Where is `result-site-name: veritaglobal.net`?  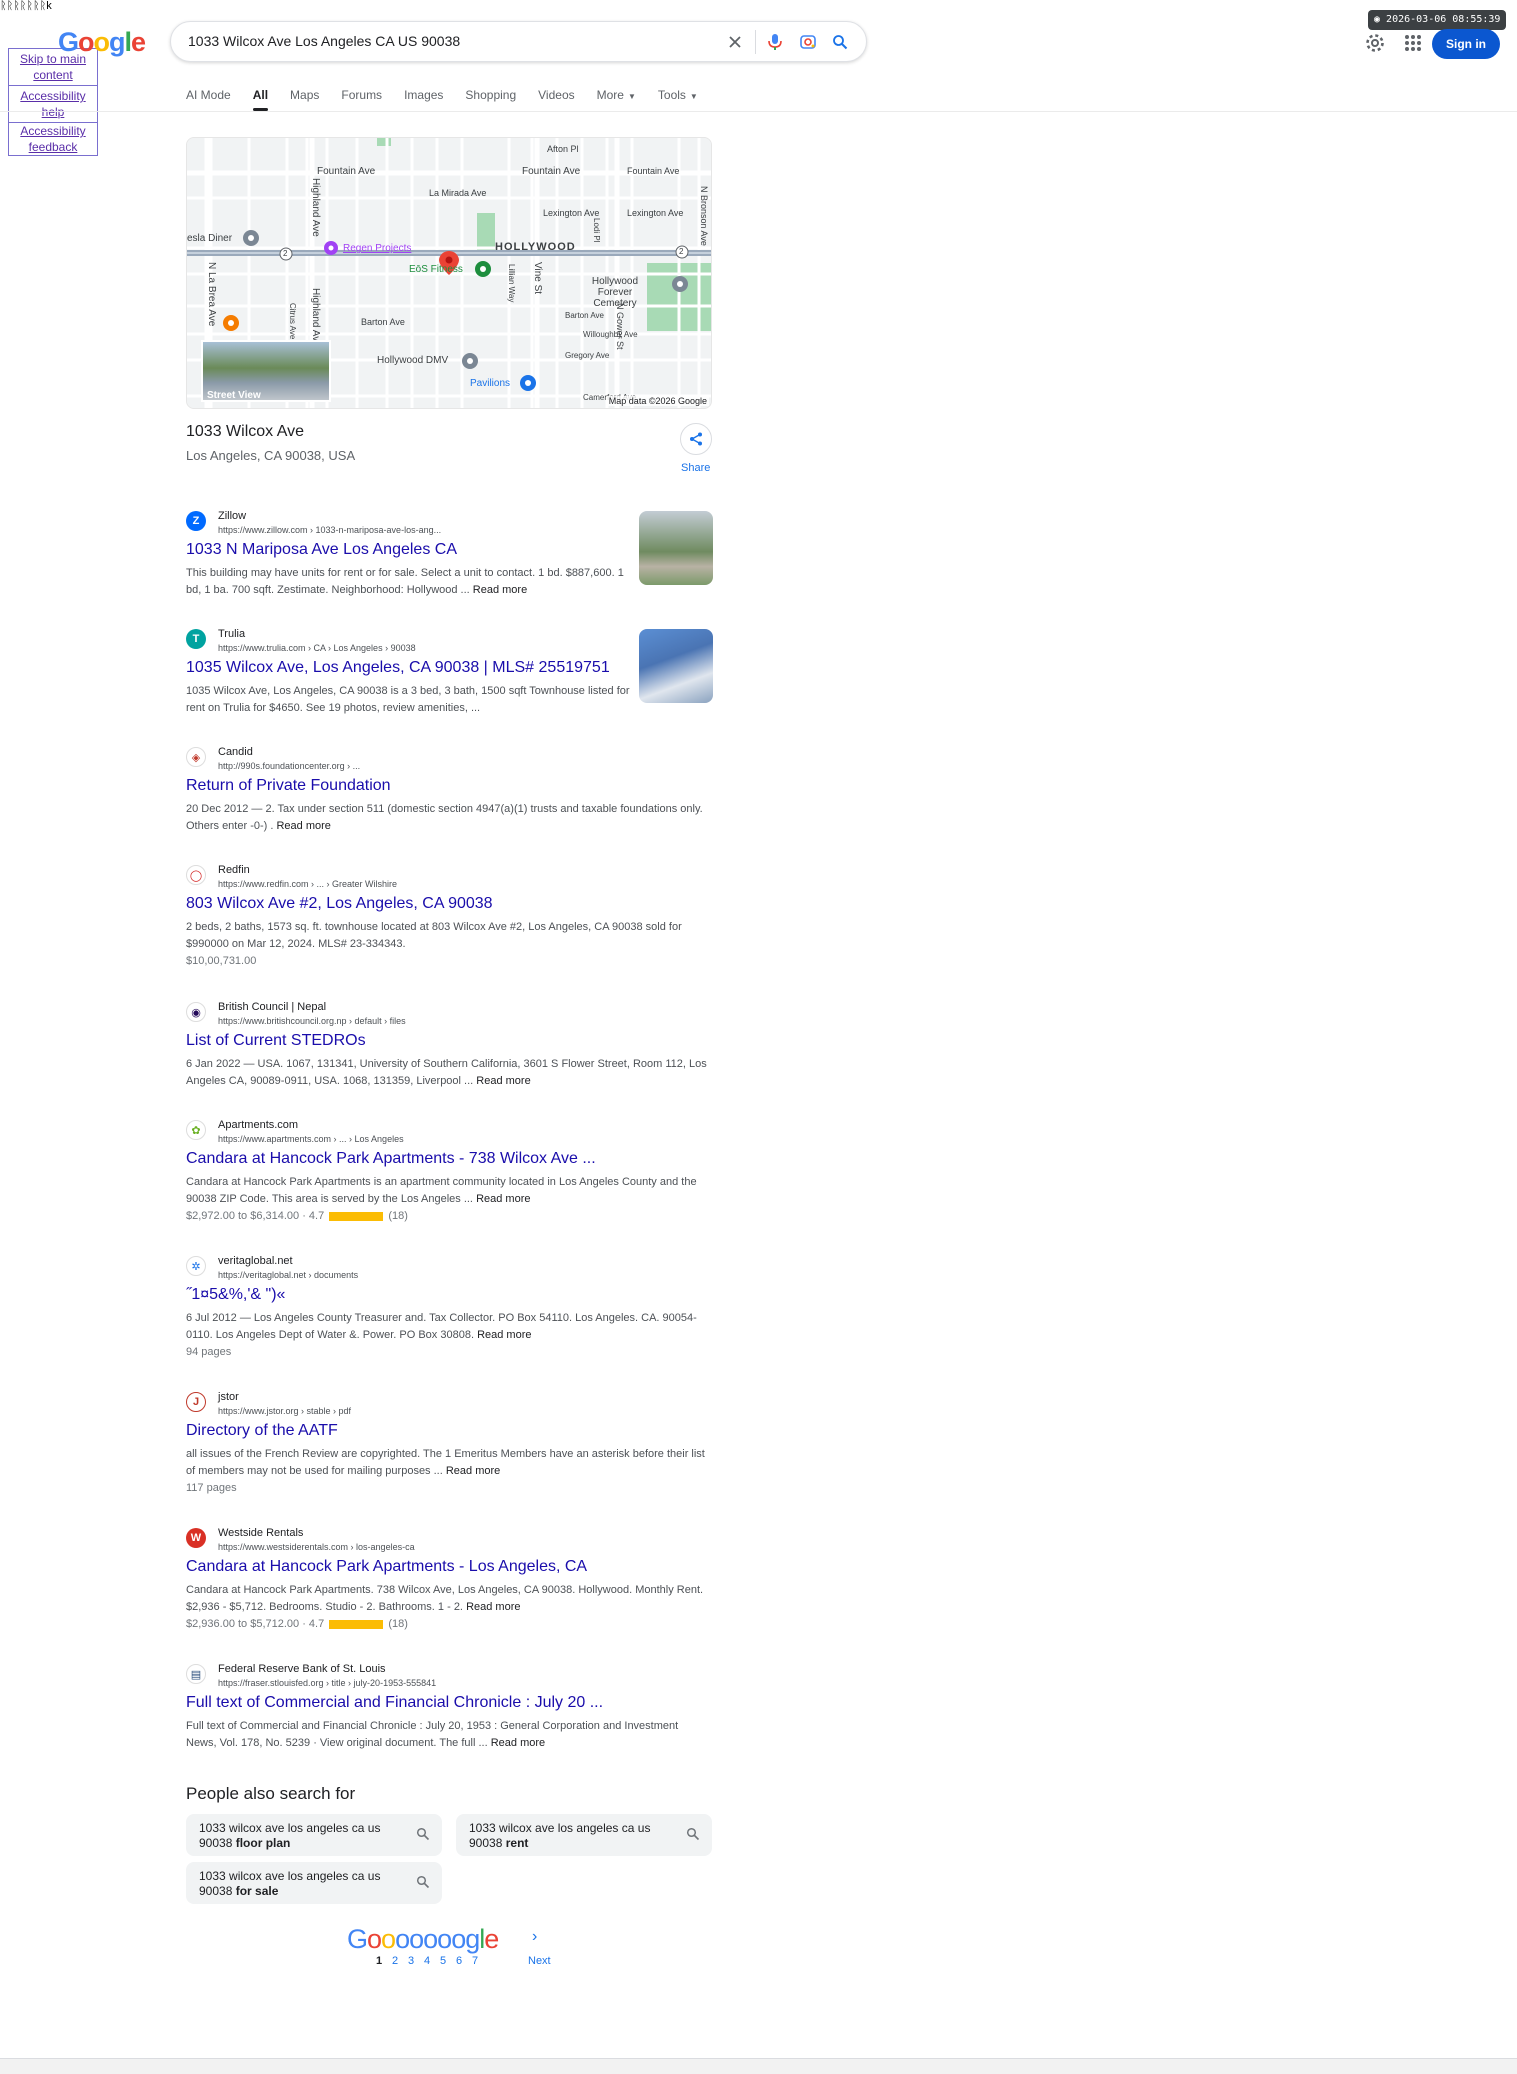
result-site-name: veritaglobal.net is located at coordinates (255, 1261).